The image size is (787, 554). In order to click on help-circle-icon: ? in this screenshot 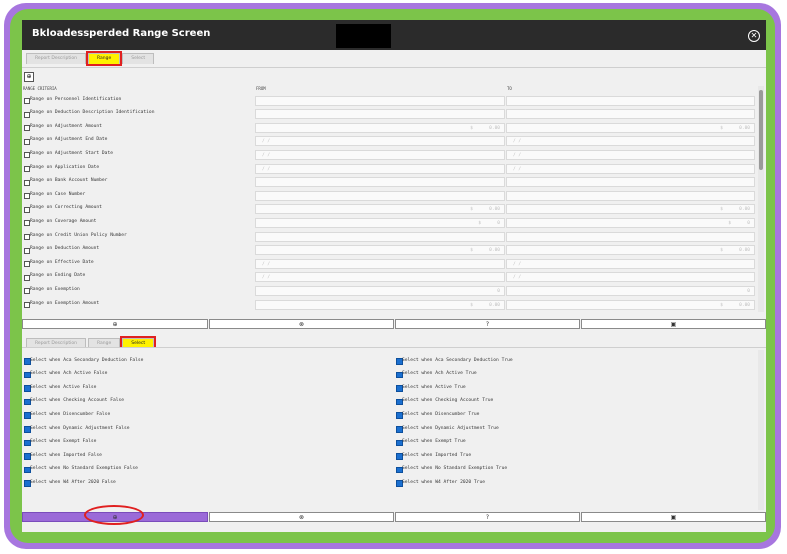, I will do `click(487, 517)`.